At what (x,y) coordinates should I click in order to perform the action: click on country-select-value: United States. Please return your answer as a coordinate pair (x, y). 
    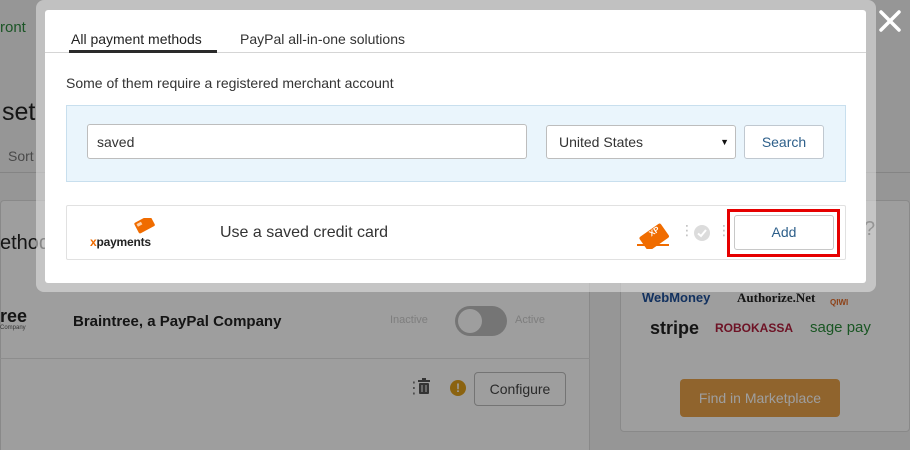
    Looking at the image, I should click on (601, 142).